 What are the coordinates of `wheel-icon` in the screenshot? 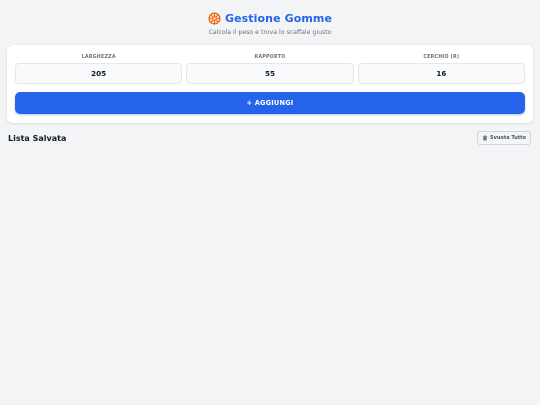 It's located at (214, 18).